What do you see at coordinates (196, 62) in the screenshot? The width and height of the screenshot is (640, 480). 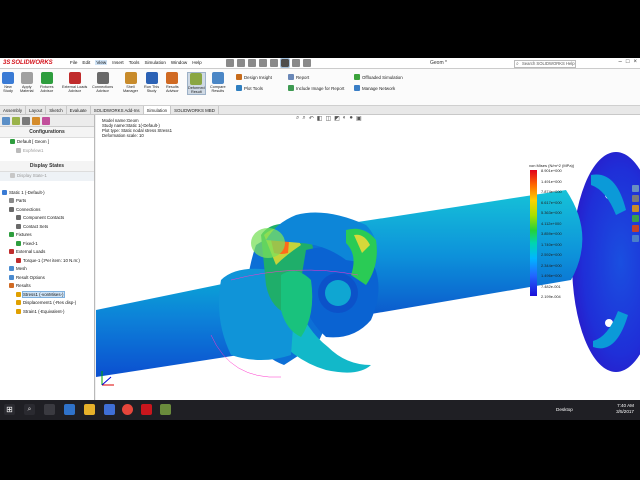 I see `menu-help: Help` at bounding box center [196, 62].